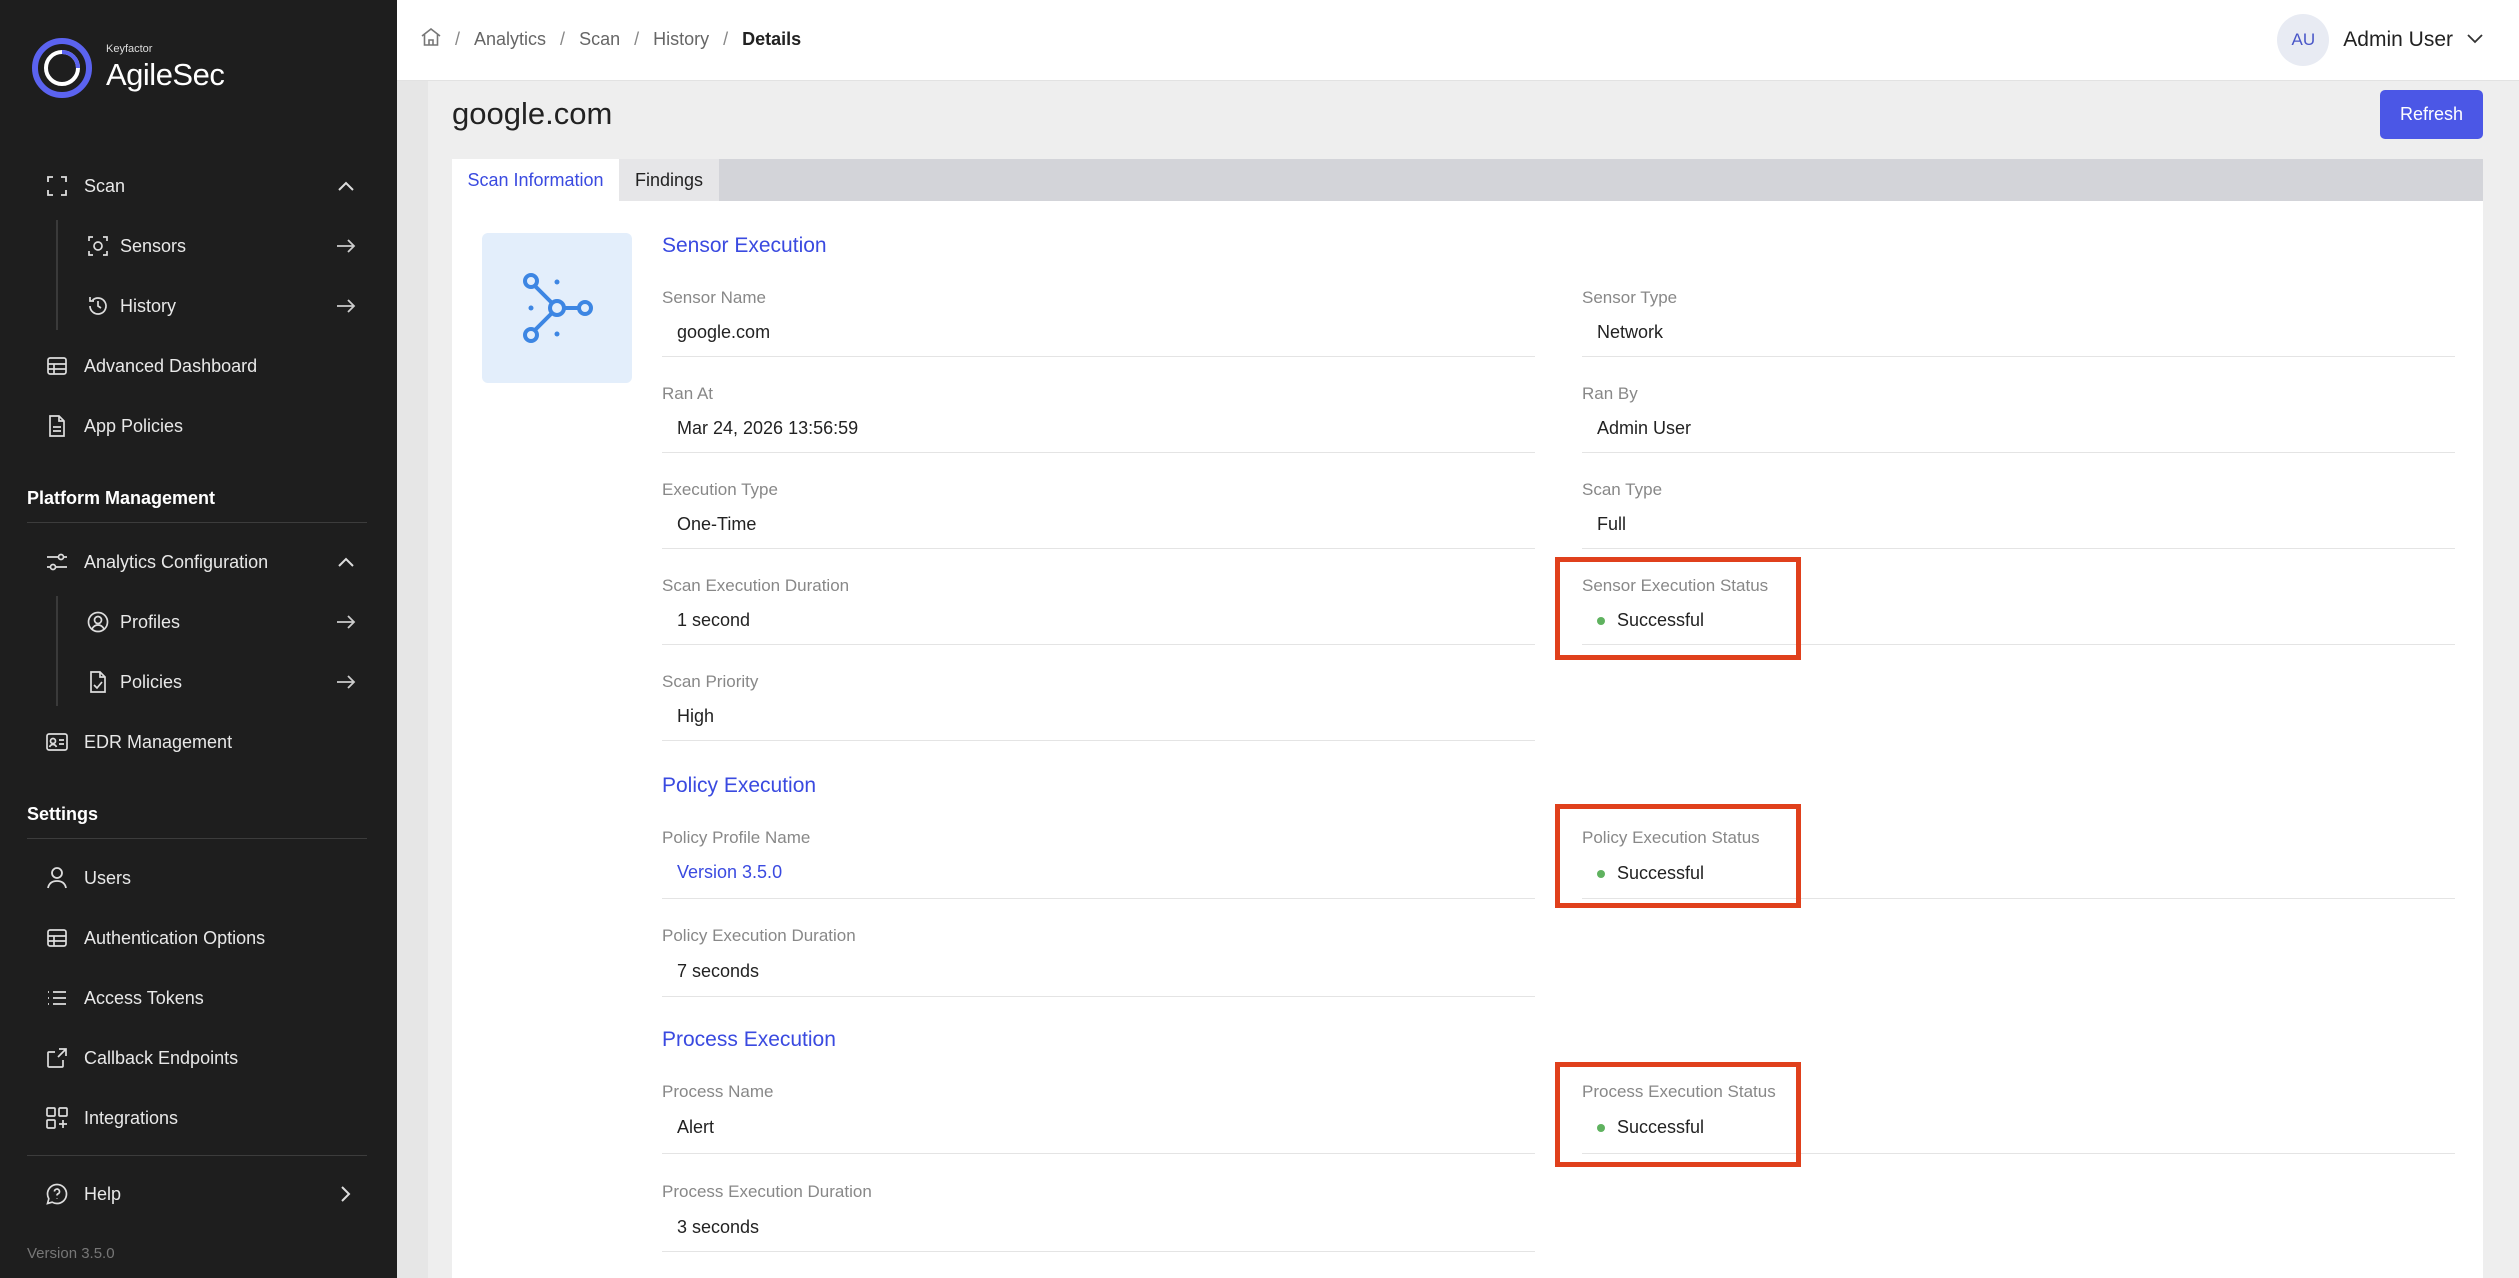  What do you see at coordinates (198, 426) in the screenshot?
I see `sidebar-item-app-policies: App Policies` at bounding box center [198, 426].